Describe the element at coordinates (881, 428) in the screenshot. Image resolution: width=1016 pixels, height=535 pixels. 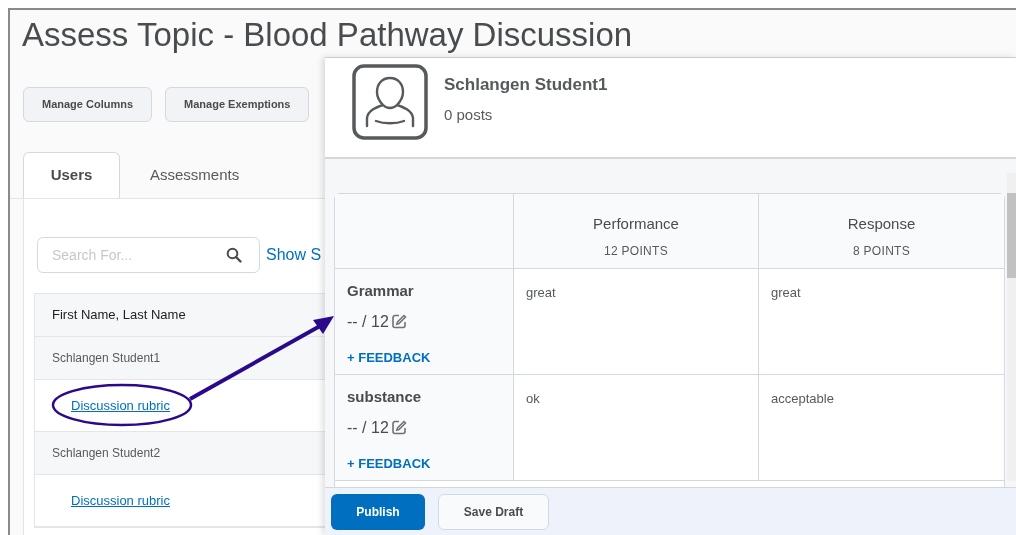
I see `rubric-cell: acceptable` at that location.